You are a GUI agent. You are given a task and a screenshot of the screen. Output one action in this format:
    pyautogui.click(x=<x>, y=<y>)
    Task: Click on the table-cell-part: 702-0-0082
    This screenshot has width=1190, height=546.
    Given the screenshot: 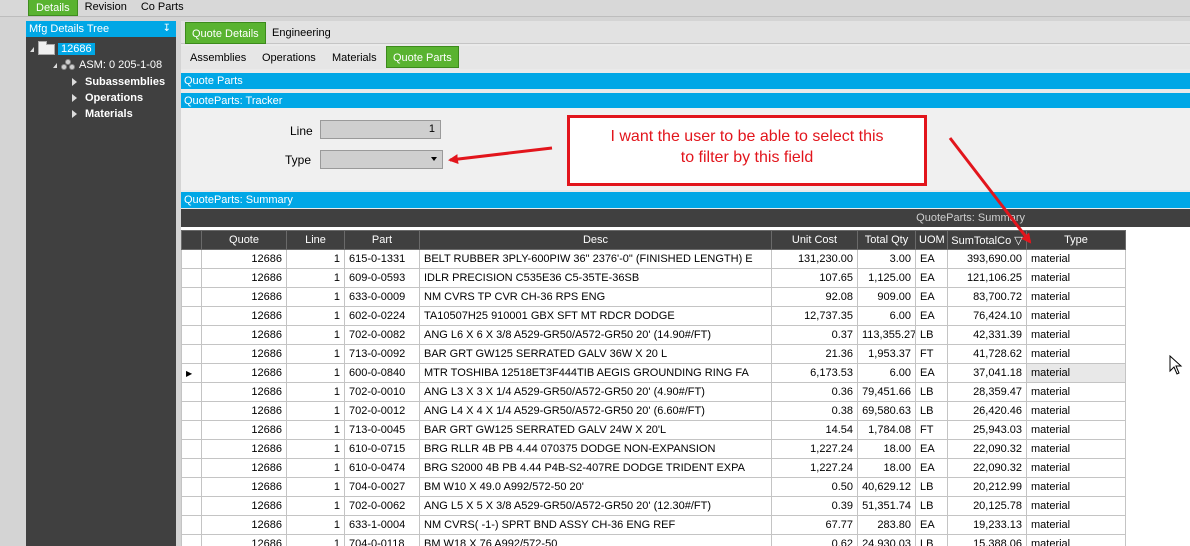 What is the action you would take?
    pyautogui.click(x=382, y=335)
    